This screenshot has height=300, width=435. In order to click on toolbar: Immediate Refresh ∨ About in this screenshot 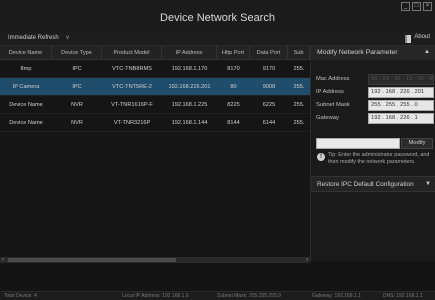, I will do `click(217, 39)`.